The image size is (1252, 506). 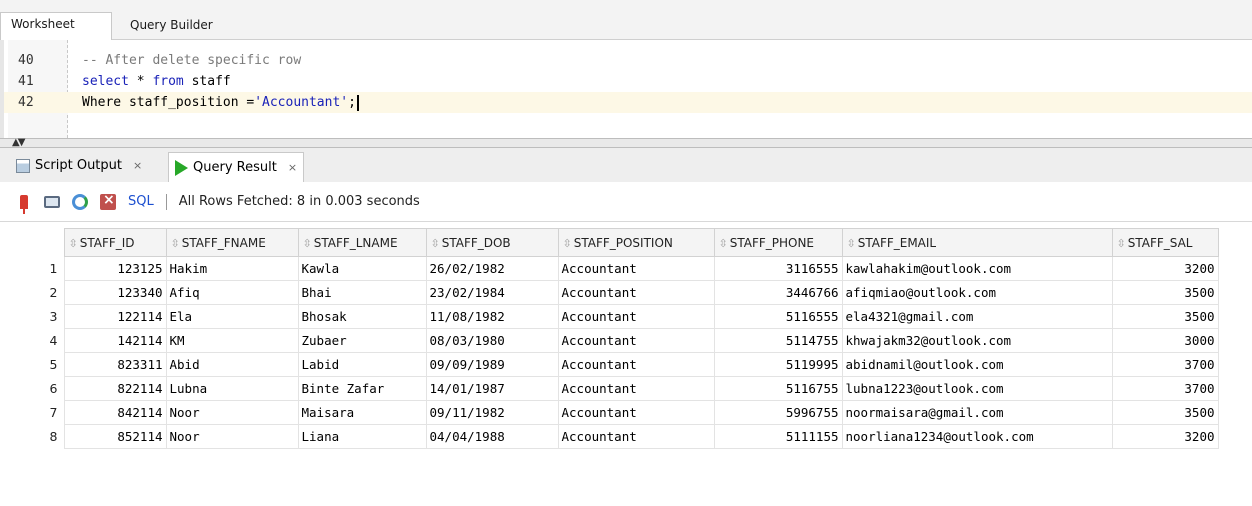 What do you see at coordinates (778, 412) in the screenshot?
I see `table-cell: 5996755` at bounding box center [778, 412].